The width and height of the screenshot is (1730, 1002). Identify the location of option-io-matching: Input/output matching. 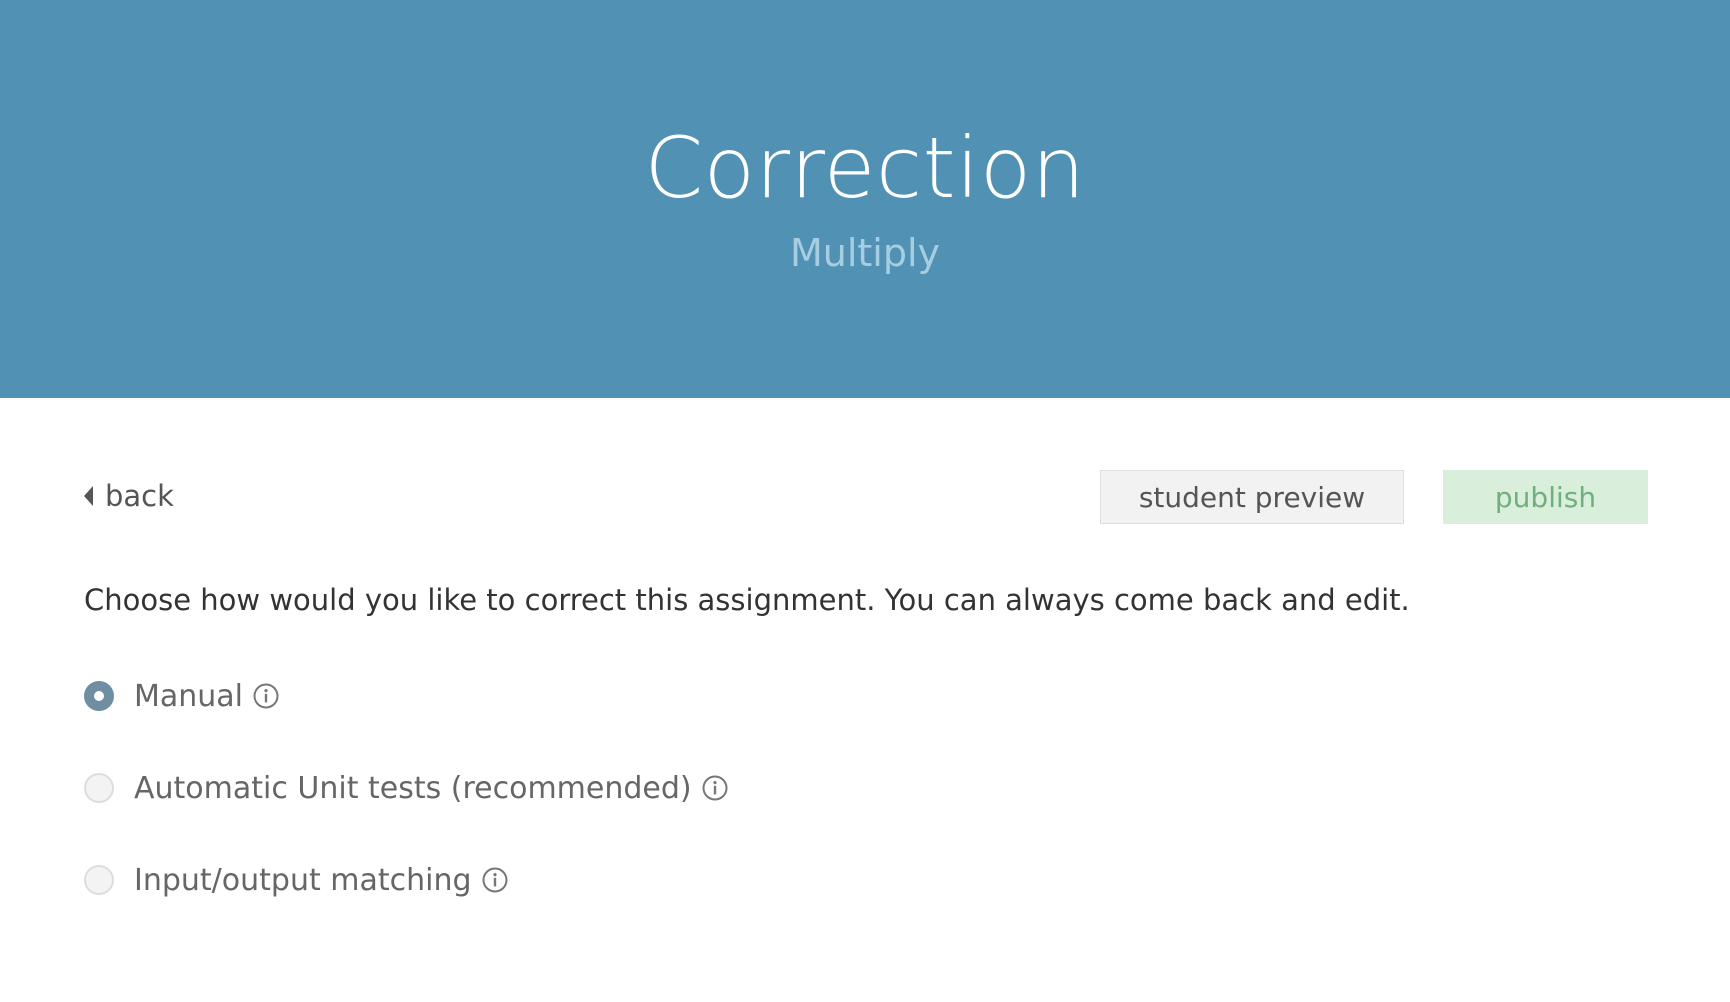
(296, 880).